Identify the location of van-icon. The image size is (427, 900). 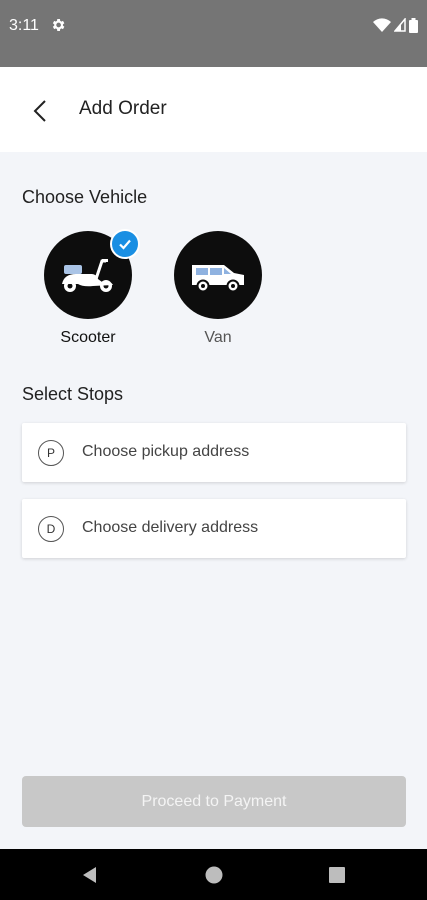
(218, 279).